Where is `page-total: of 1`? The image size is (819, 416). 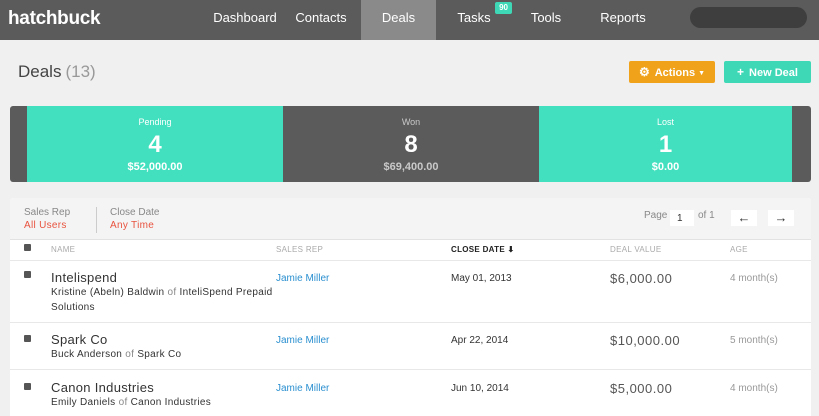 page-total: of 1 is located at coordinates (706, 215).